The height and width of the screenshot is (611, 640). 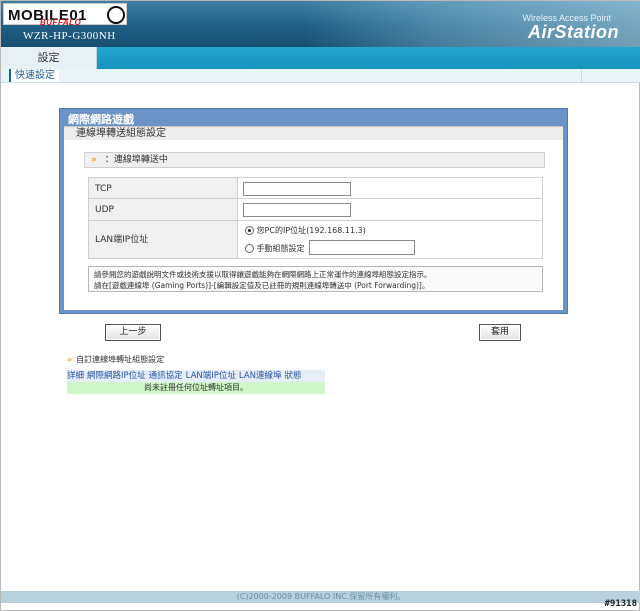 I want to click on panel-title: 網際網路遊戲, so click(x=101, y=119).